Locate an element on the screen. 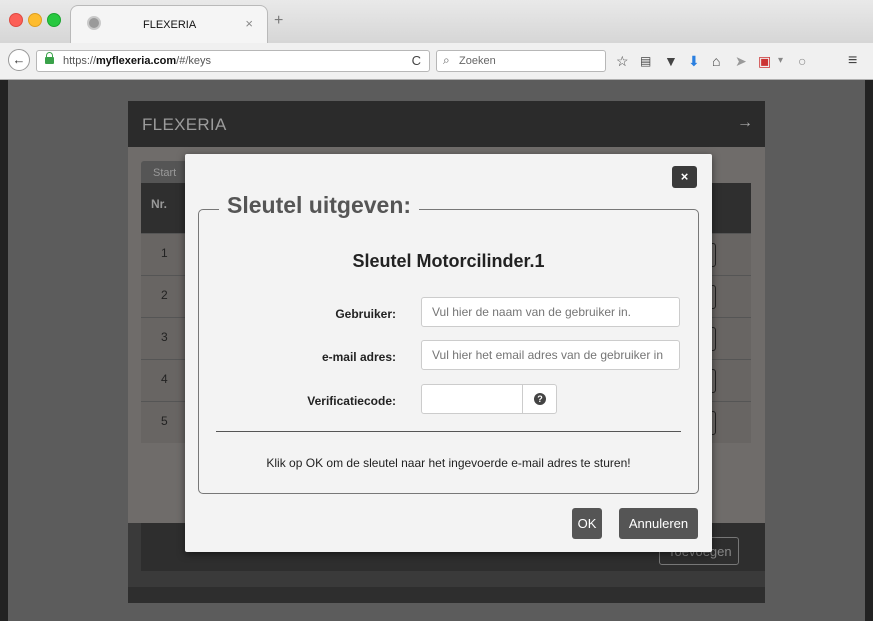  pdf-extension-icon: ▣ is located at coordinates (764, 61).